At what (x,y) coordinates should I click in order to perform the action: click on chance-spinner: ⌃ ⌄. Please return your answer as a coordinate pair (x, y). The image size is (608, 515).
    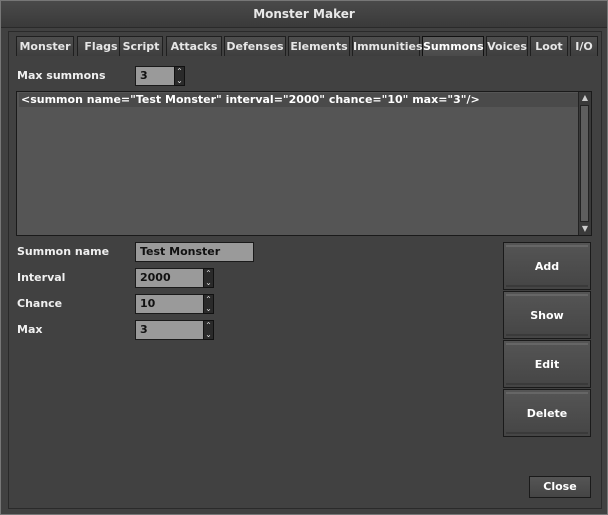
    Looking at the image, I should click on (208, 304).